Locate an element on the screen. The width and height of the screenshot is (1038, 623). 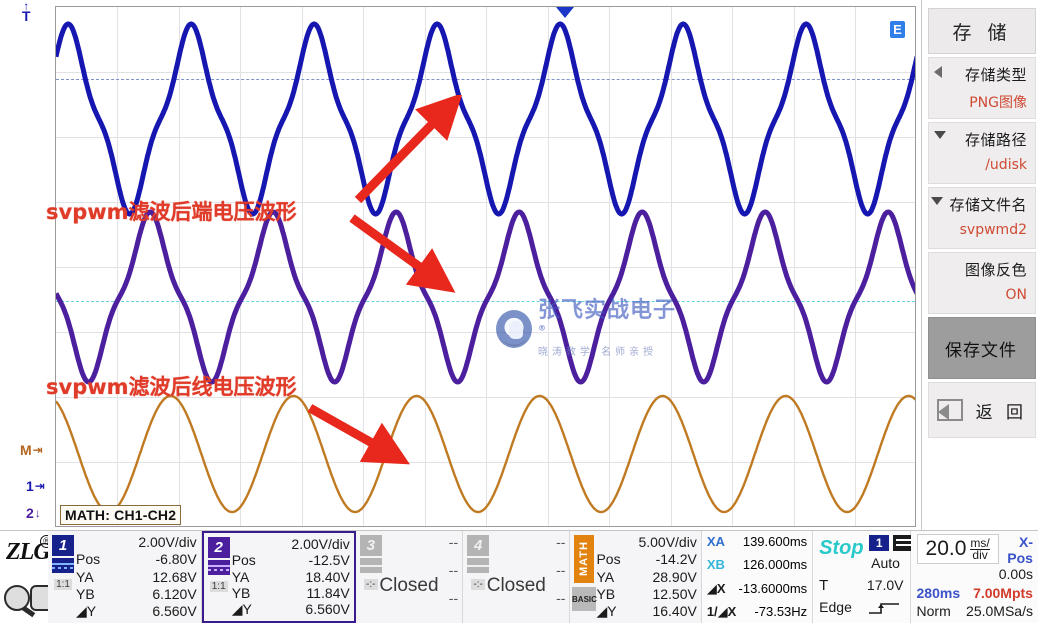
math-dy: 16.40V is located at coordinates (674, 611).